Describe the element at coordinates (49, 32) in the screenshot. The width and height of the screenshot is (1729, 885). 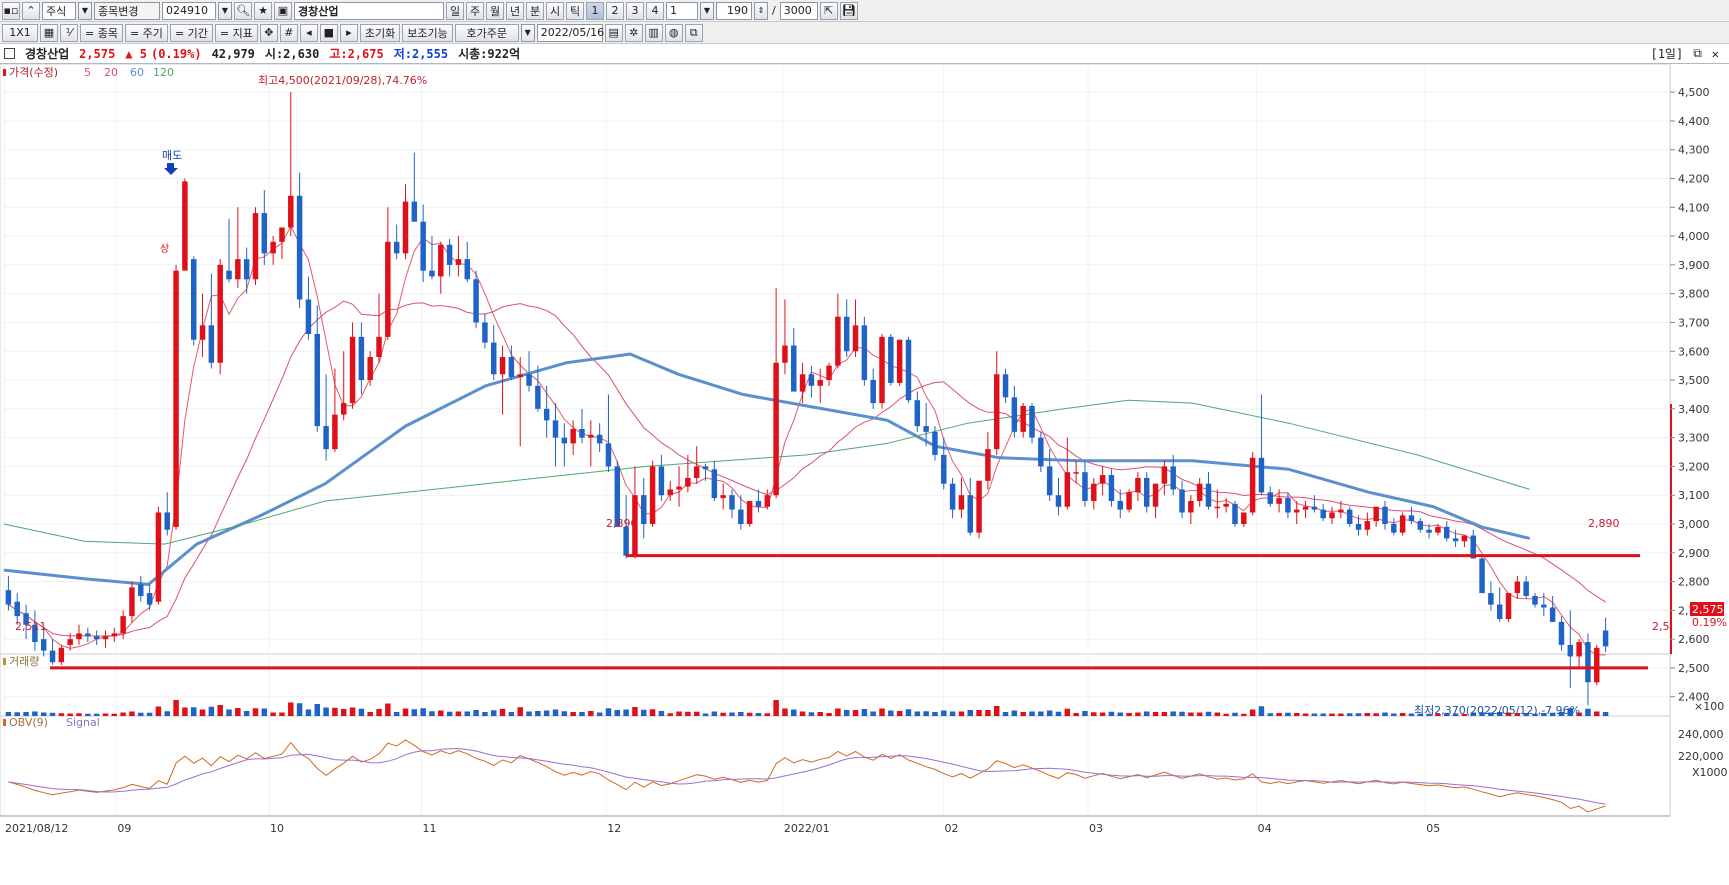
I see `table-icon: ▦` at that location.